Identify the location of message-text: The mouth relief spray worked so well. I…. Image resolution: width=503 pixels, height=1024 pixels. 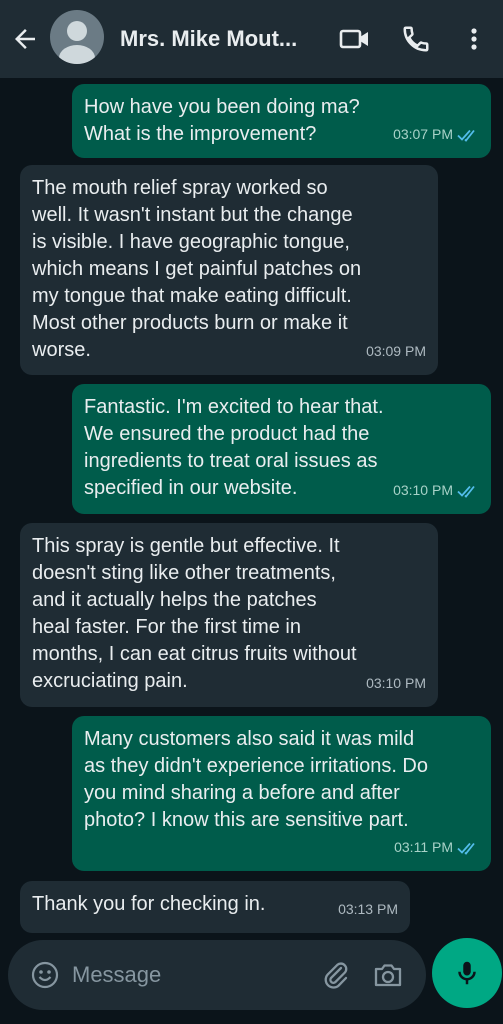
(197, 269).